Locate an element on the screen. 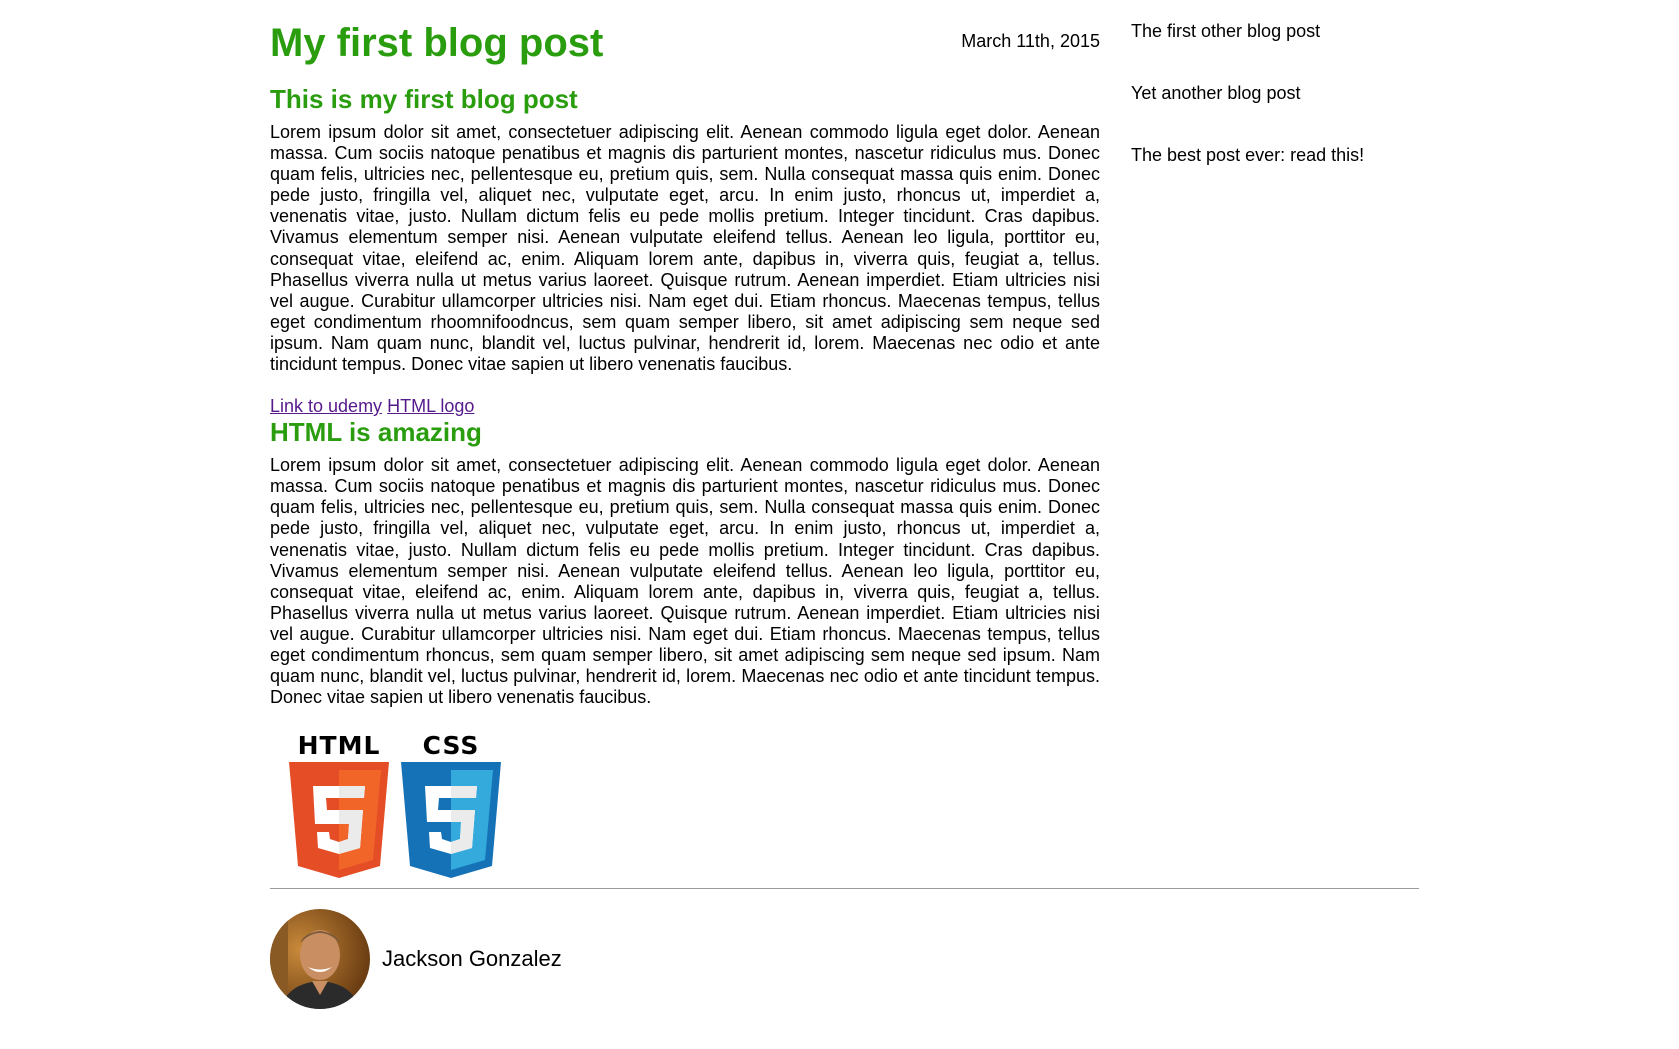  sidebar-item-yet-another-post: Yet another blog post is located at coordinates (1281, 93).